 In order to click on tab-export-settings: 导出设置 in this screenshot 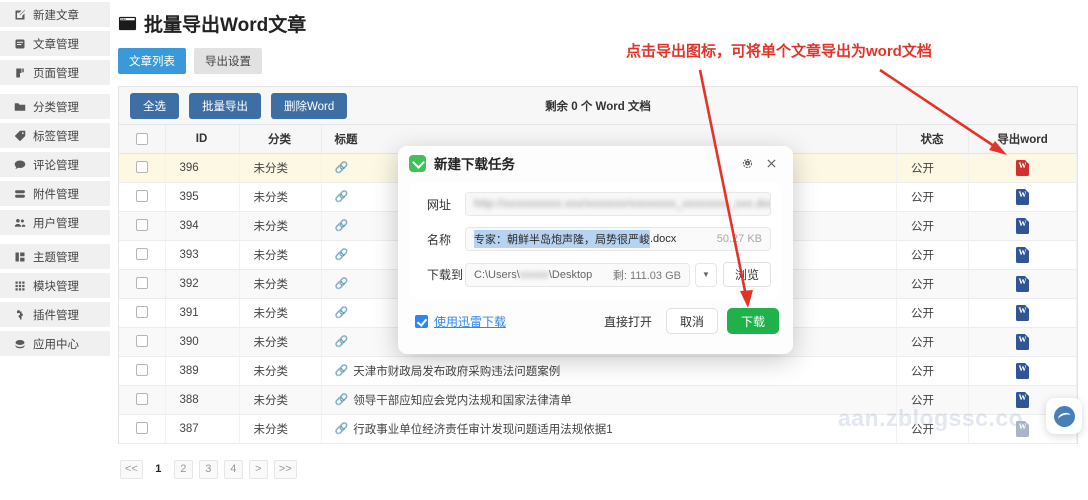, I will do `click(228, 61)`.